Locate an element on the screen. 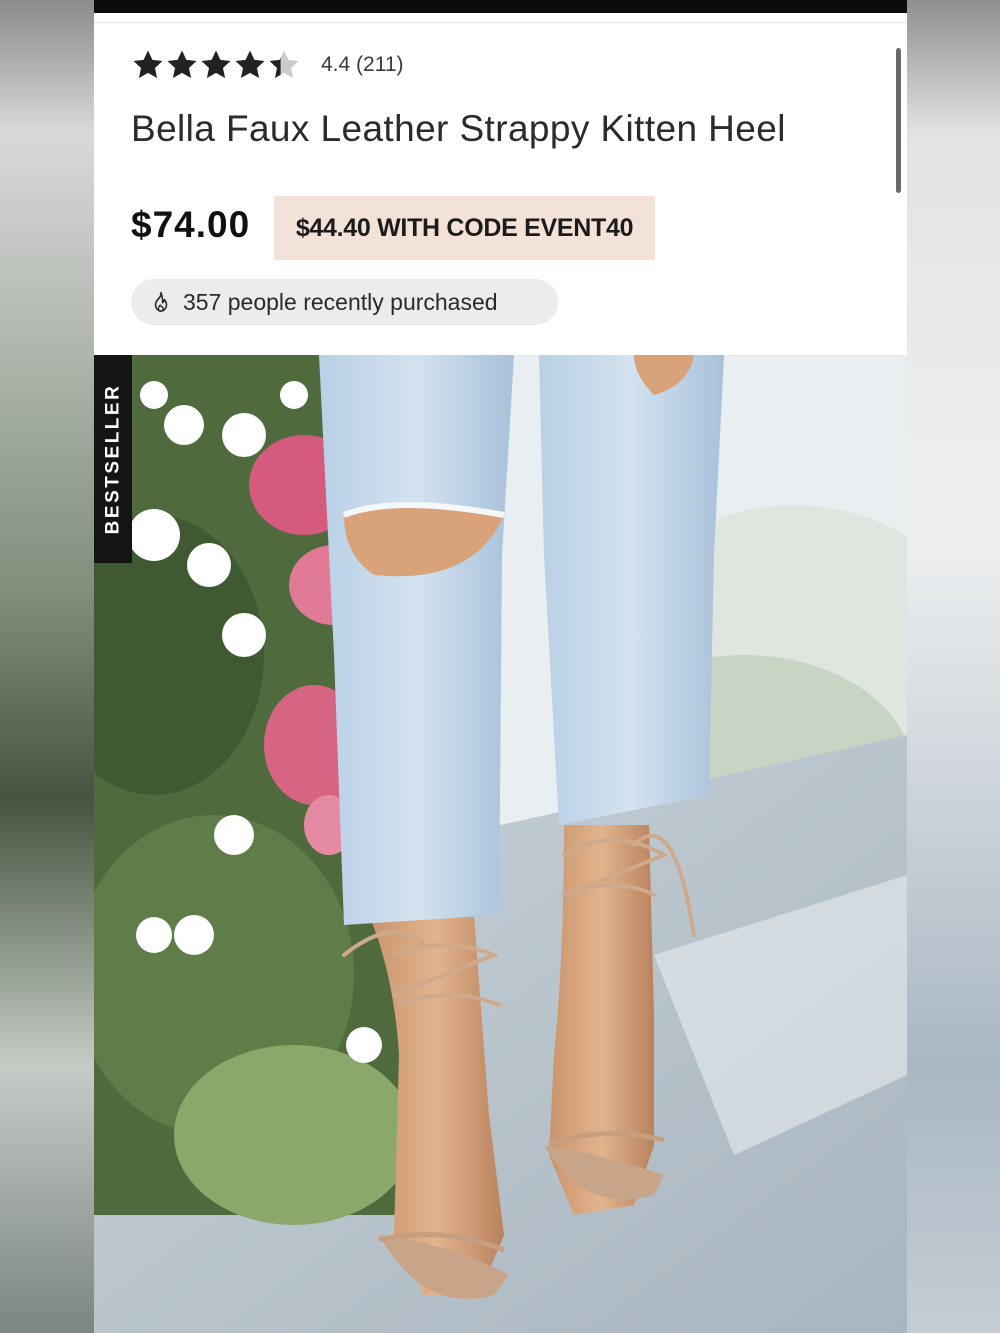 This screenshot has width=1000, height=1333. promo-code-badge: $44.40 WITH CODE EVENT40 is located at coordinates (464, 228).